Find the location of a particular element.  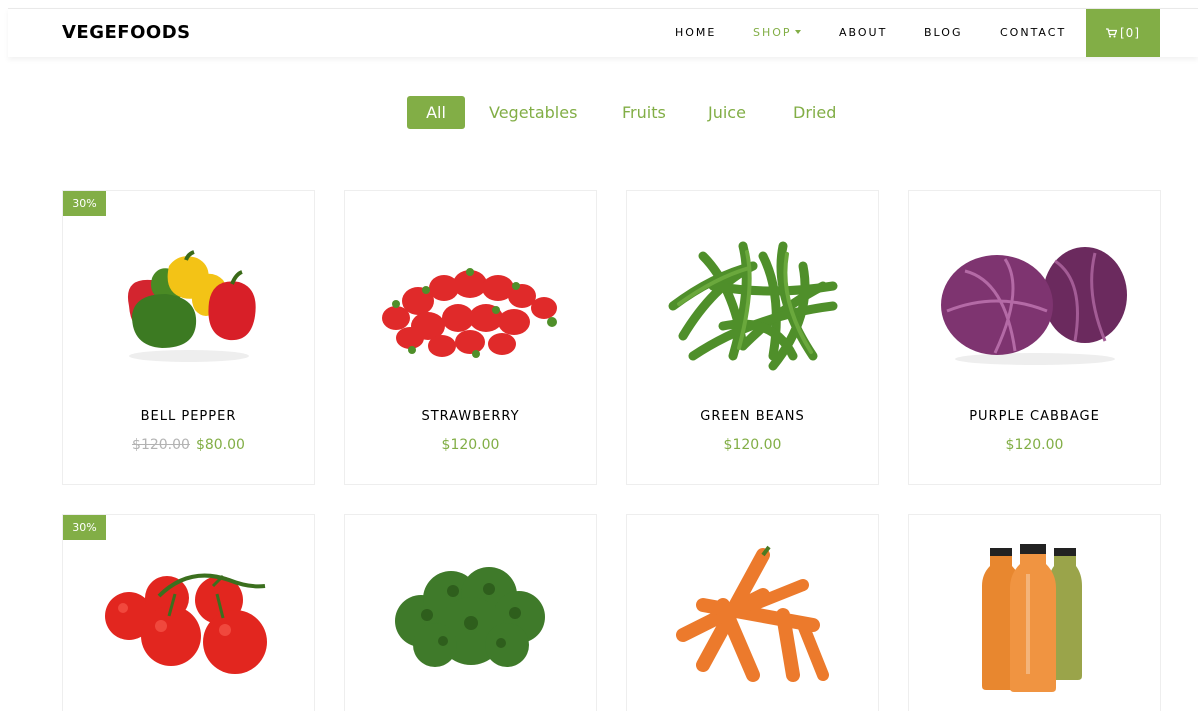

caret-down-icon is located at coordinates (797, 32).